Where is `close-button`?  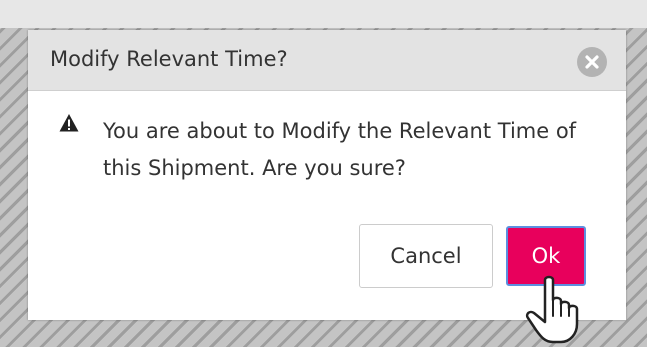 close-button is located at coordinates (592, 62).